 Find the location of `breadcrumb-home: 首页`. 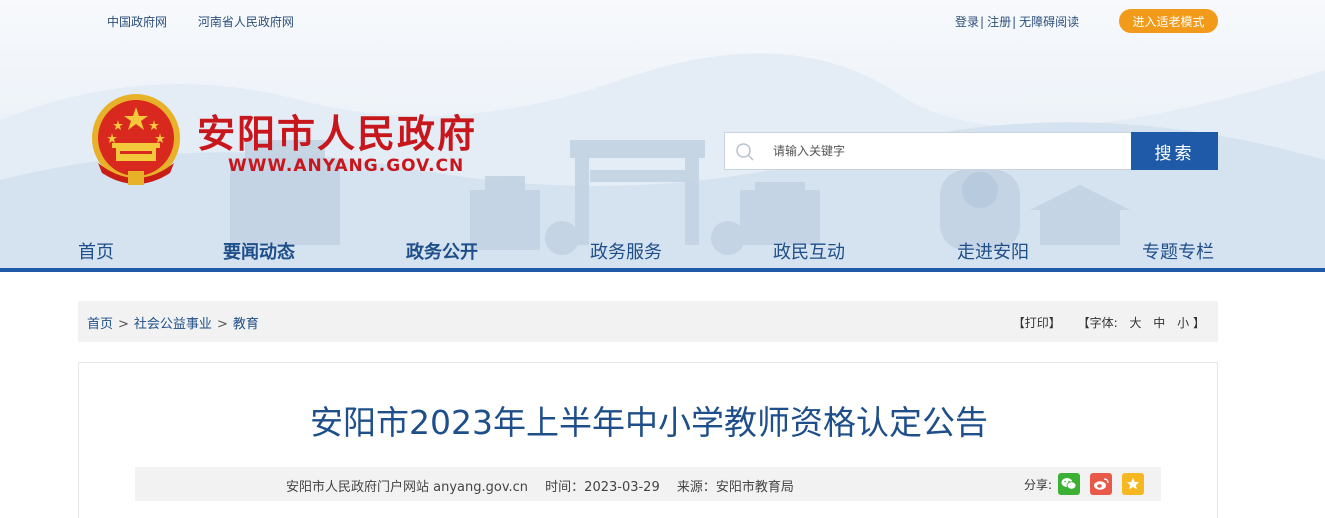

breadcrumb-home: 首页 is located at coordinates (100, 324).